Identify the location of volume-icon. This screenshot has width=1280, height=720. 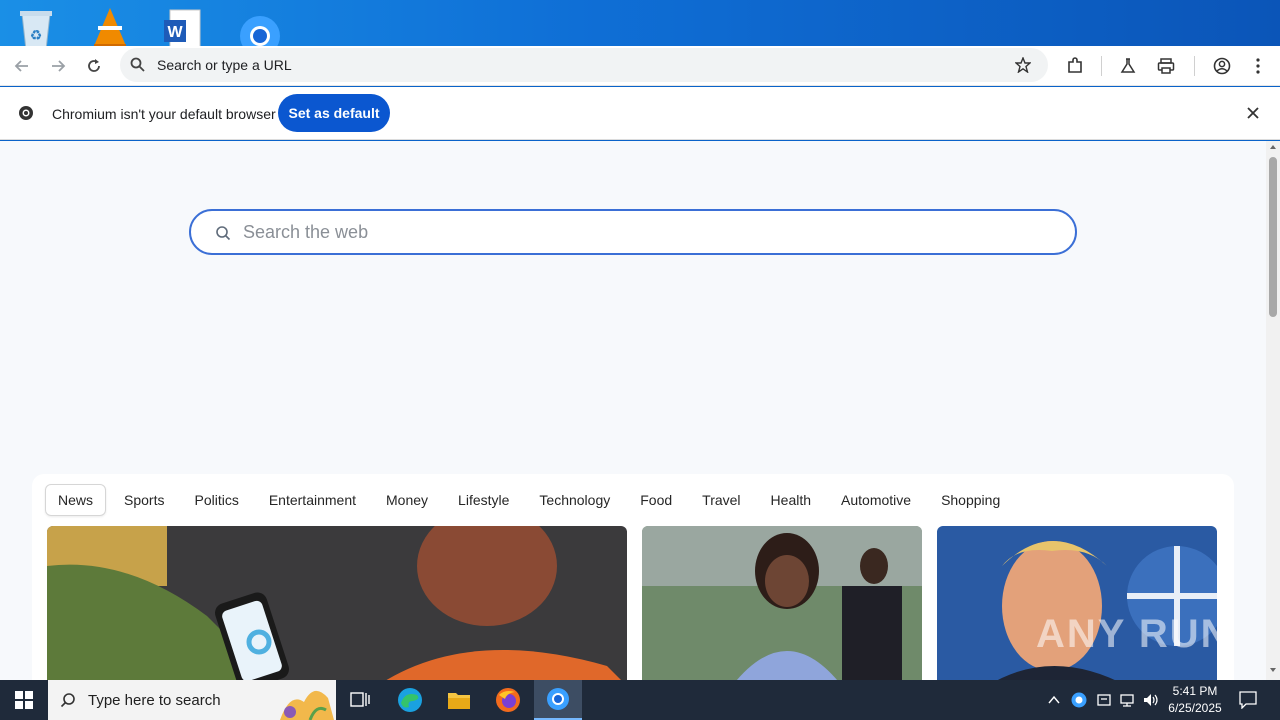
(1151, 700).